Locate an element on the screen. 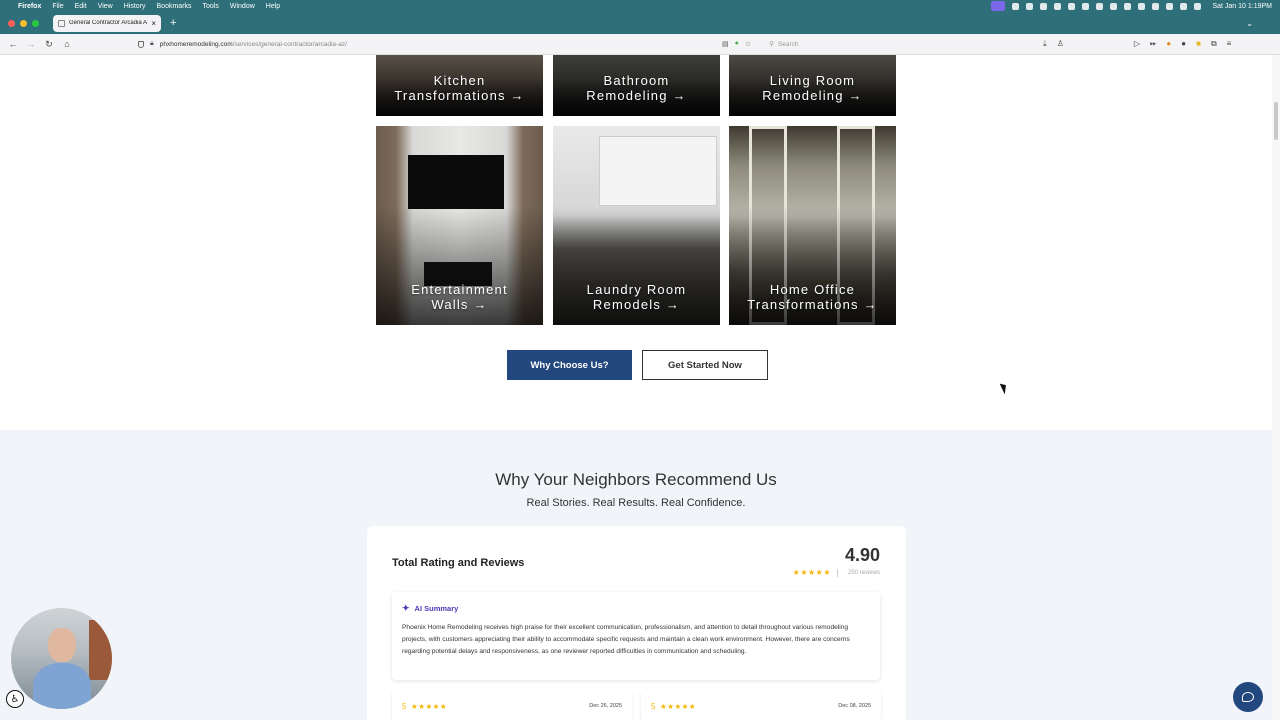 This screenshot has width=1280, height=720. service-card-entertainment-walls: Entertainment Walls → is located at coordinates (459, 225).